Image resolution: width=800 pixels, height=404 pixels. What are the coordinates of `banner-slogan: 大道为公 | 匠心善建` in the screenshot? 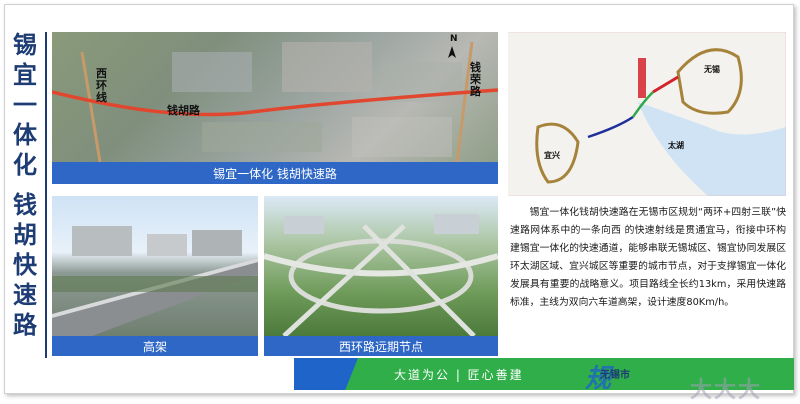 It's located at (459, 375).